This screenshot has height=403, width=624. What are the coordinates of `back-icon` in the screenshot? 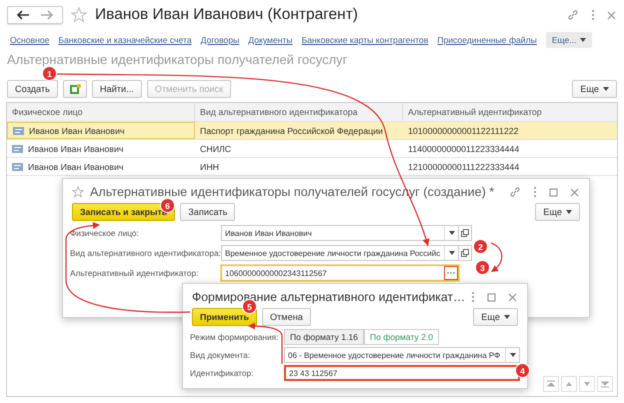 It's located at (23, 15).